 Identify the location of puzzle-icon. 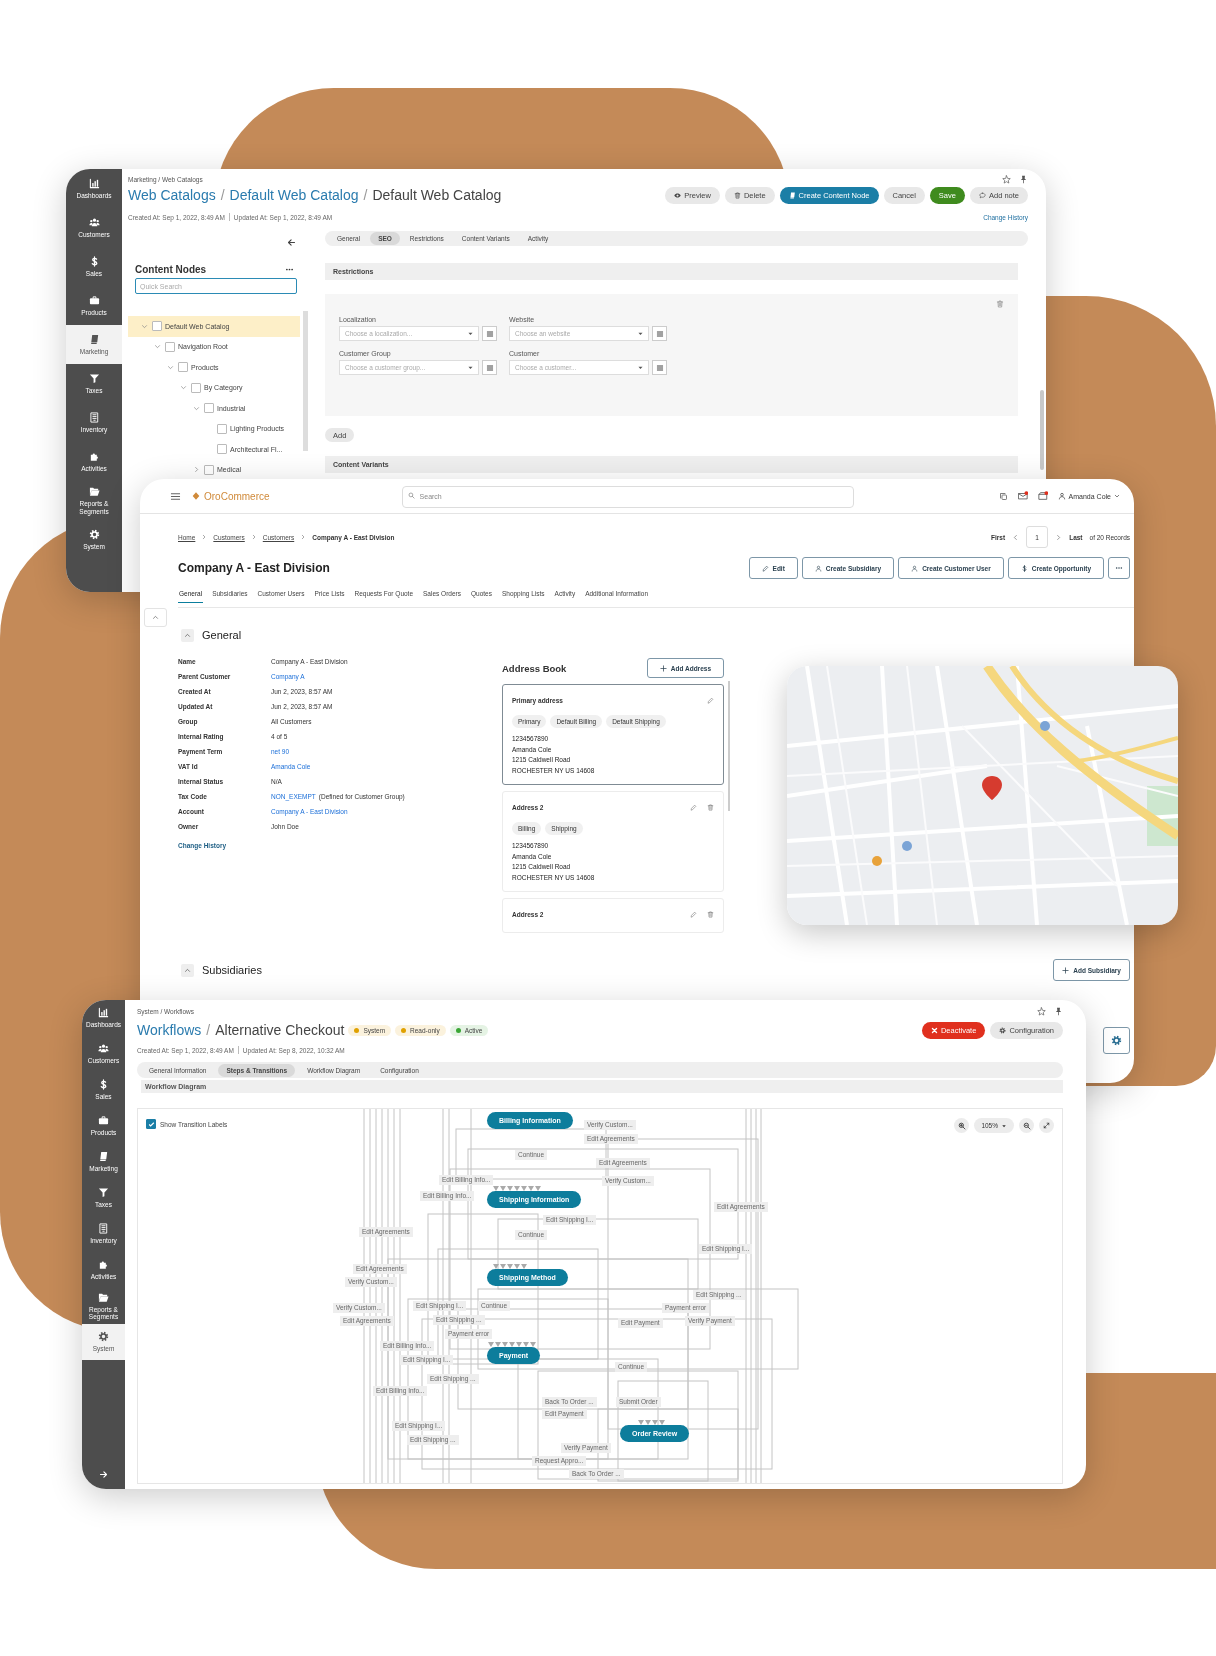
(103, 1265).